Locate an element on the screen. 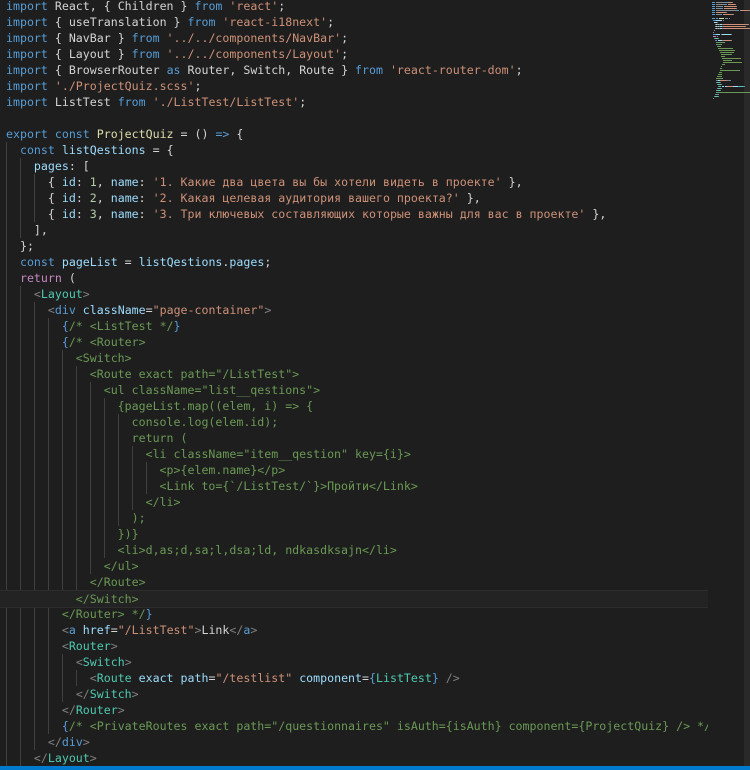  code-line: </Route> is located at coordinates (76, 582).